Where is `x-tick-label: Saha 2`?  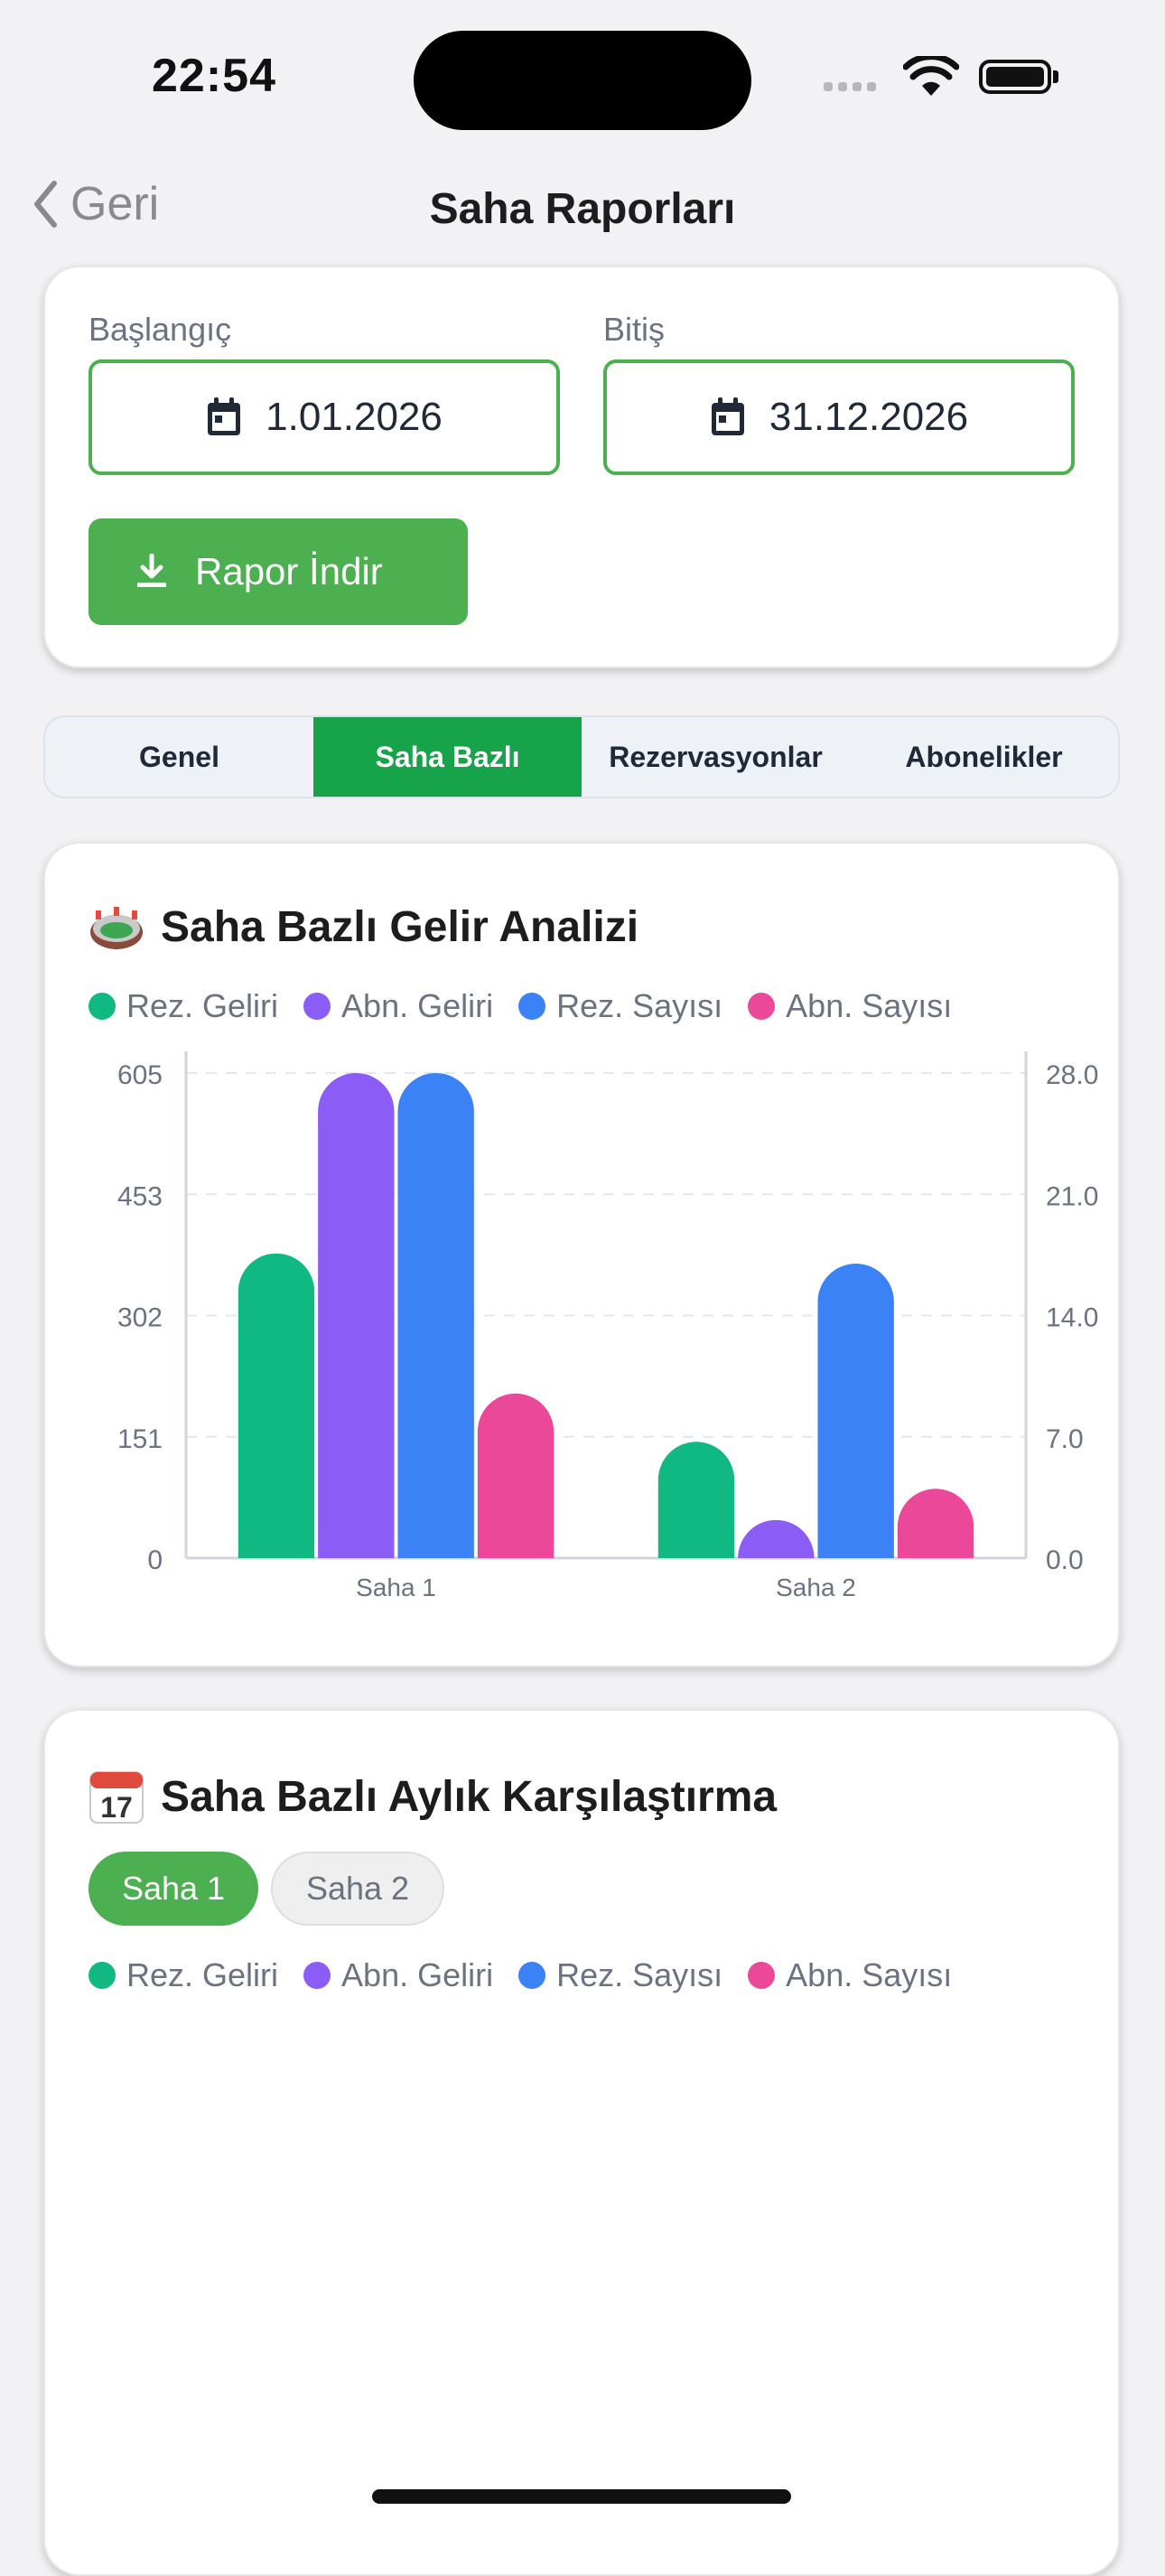
x-tick-label: Saha 2 is located at coordinates (816, 1587).